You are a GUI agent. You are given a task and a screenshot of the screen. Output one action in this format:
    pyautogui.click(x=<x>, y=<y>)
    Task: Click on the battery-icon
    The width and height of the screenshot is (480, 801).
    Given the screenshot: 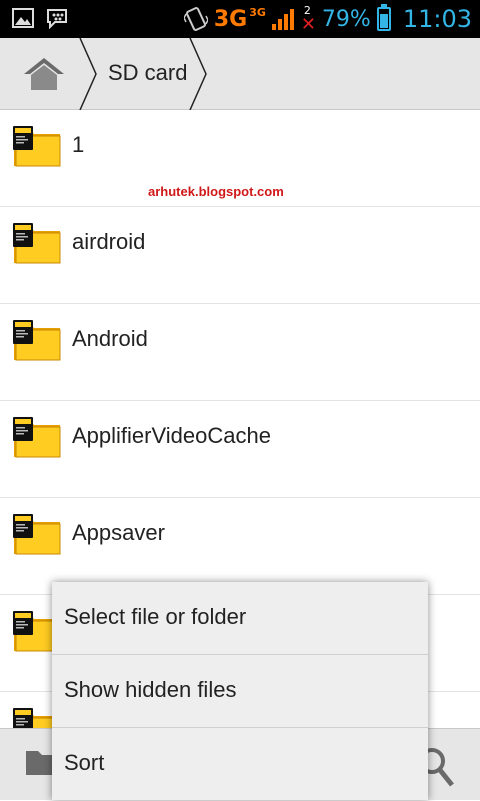 What is the action you would take?
    pyautogui.click(x=383, y=17)
    